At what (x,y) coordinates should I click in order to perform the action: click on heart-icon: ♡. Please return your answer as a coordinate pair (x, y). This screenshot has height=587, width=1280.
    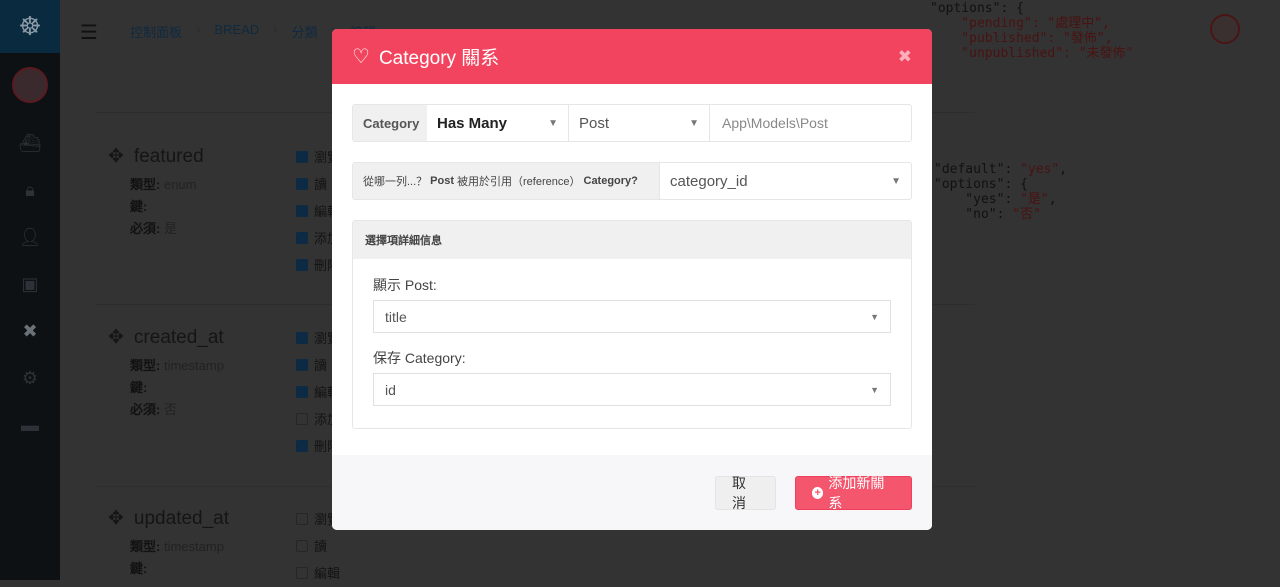
    Looking at the image, I should click on (361, 57).